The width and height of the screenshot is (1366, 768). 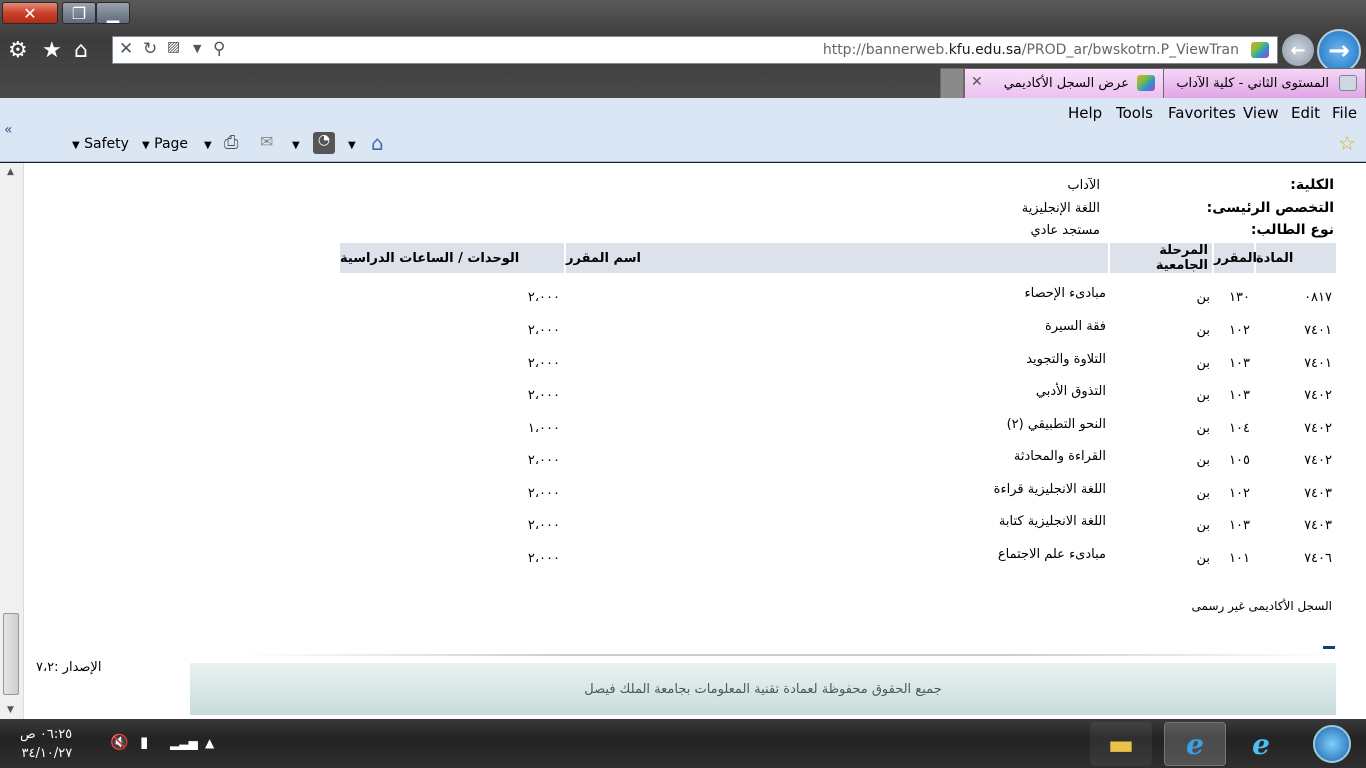 I want to click on unofficial-note: السجل الأكاديمى غير رسمى, so click(x=1261, y=606).